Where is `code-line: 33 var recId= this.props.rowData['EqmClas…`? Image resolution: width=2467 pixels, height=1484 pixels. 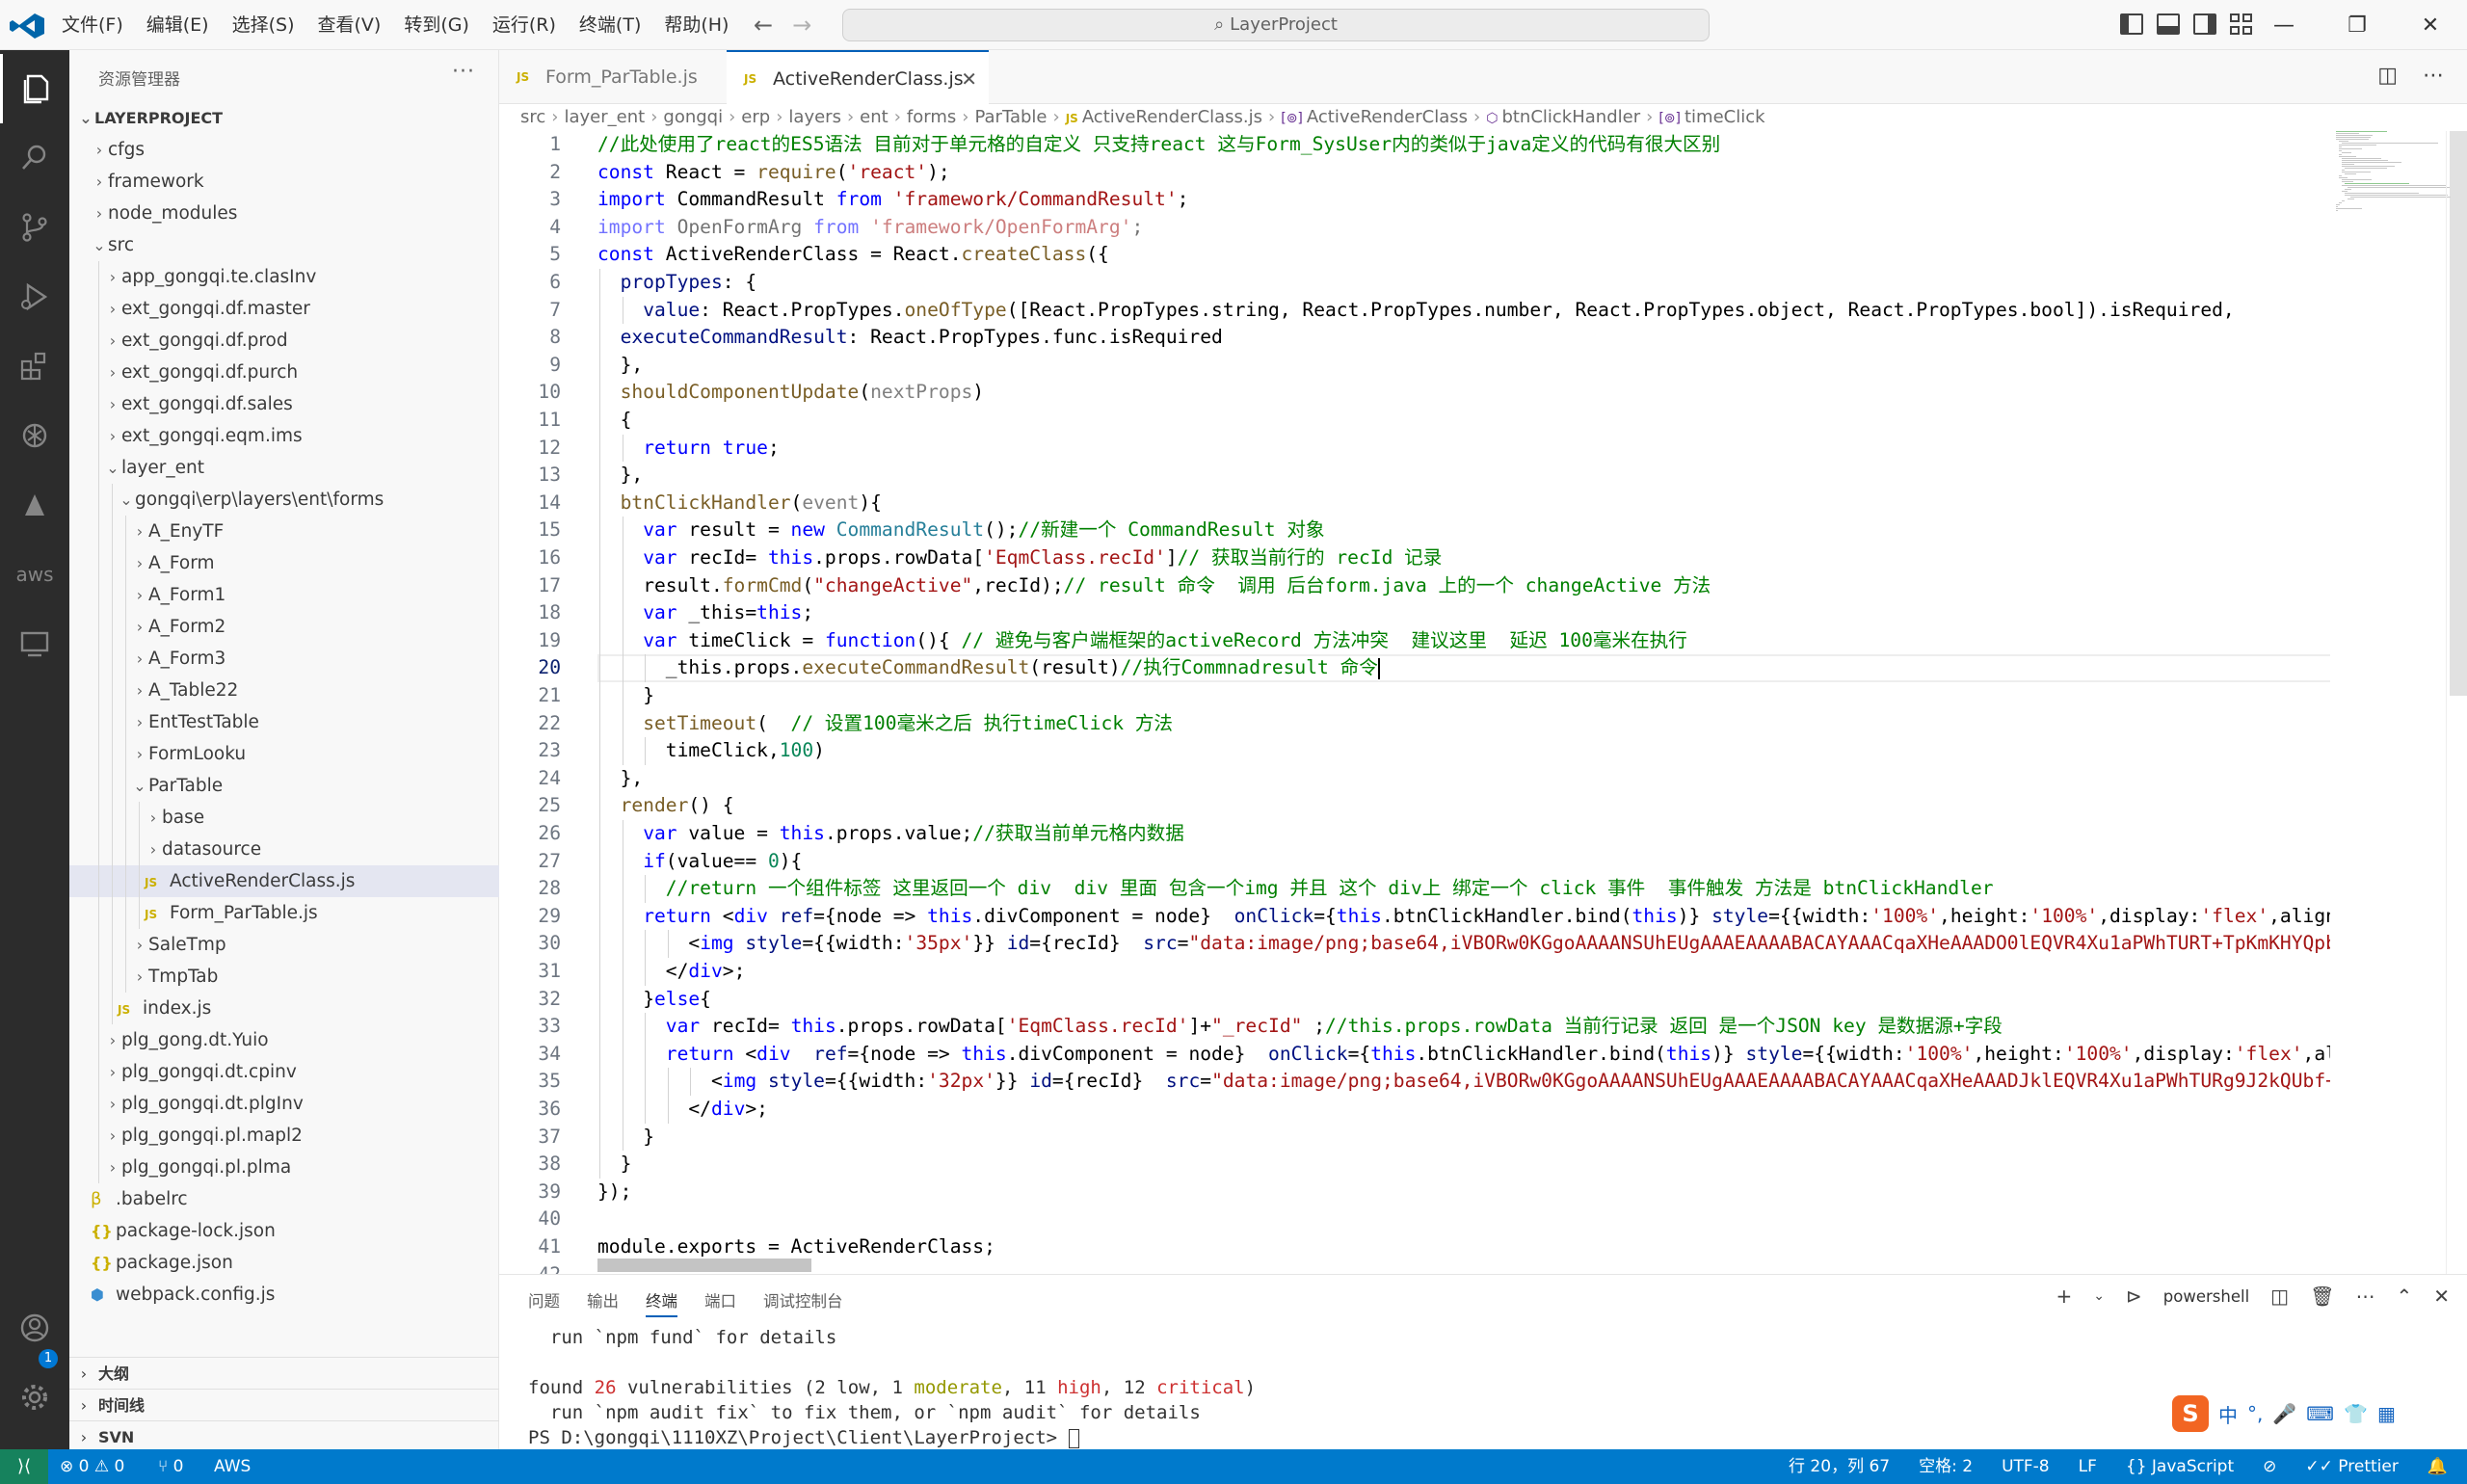 code-line: 33 var recId= this.props.rowData['EqmClas… is located at coordinates (1414, 1027).